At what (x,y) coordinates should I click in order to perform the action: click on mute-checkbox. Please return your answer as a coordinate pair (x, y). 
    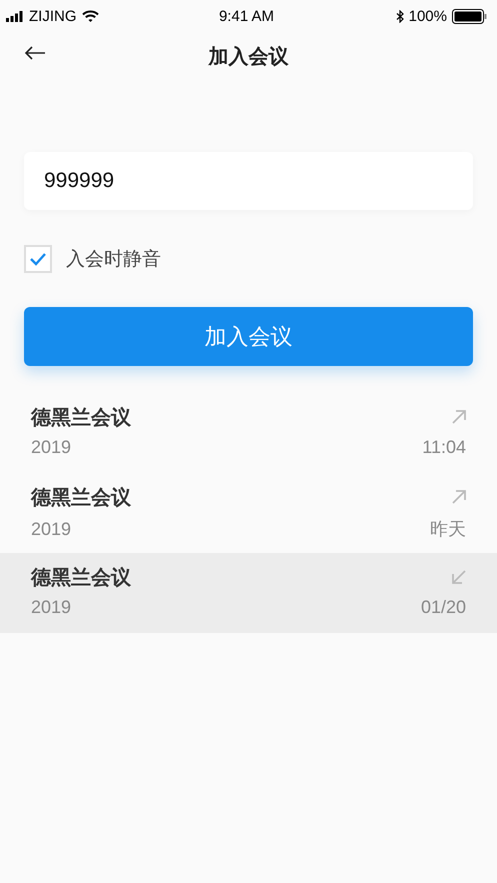
    Looking at the image, I should click on (38, 259).